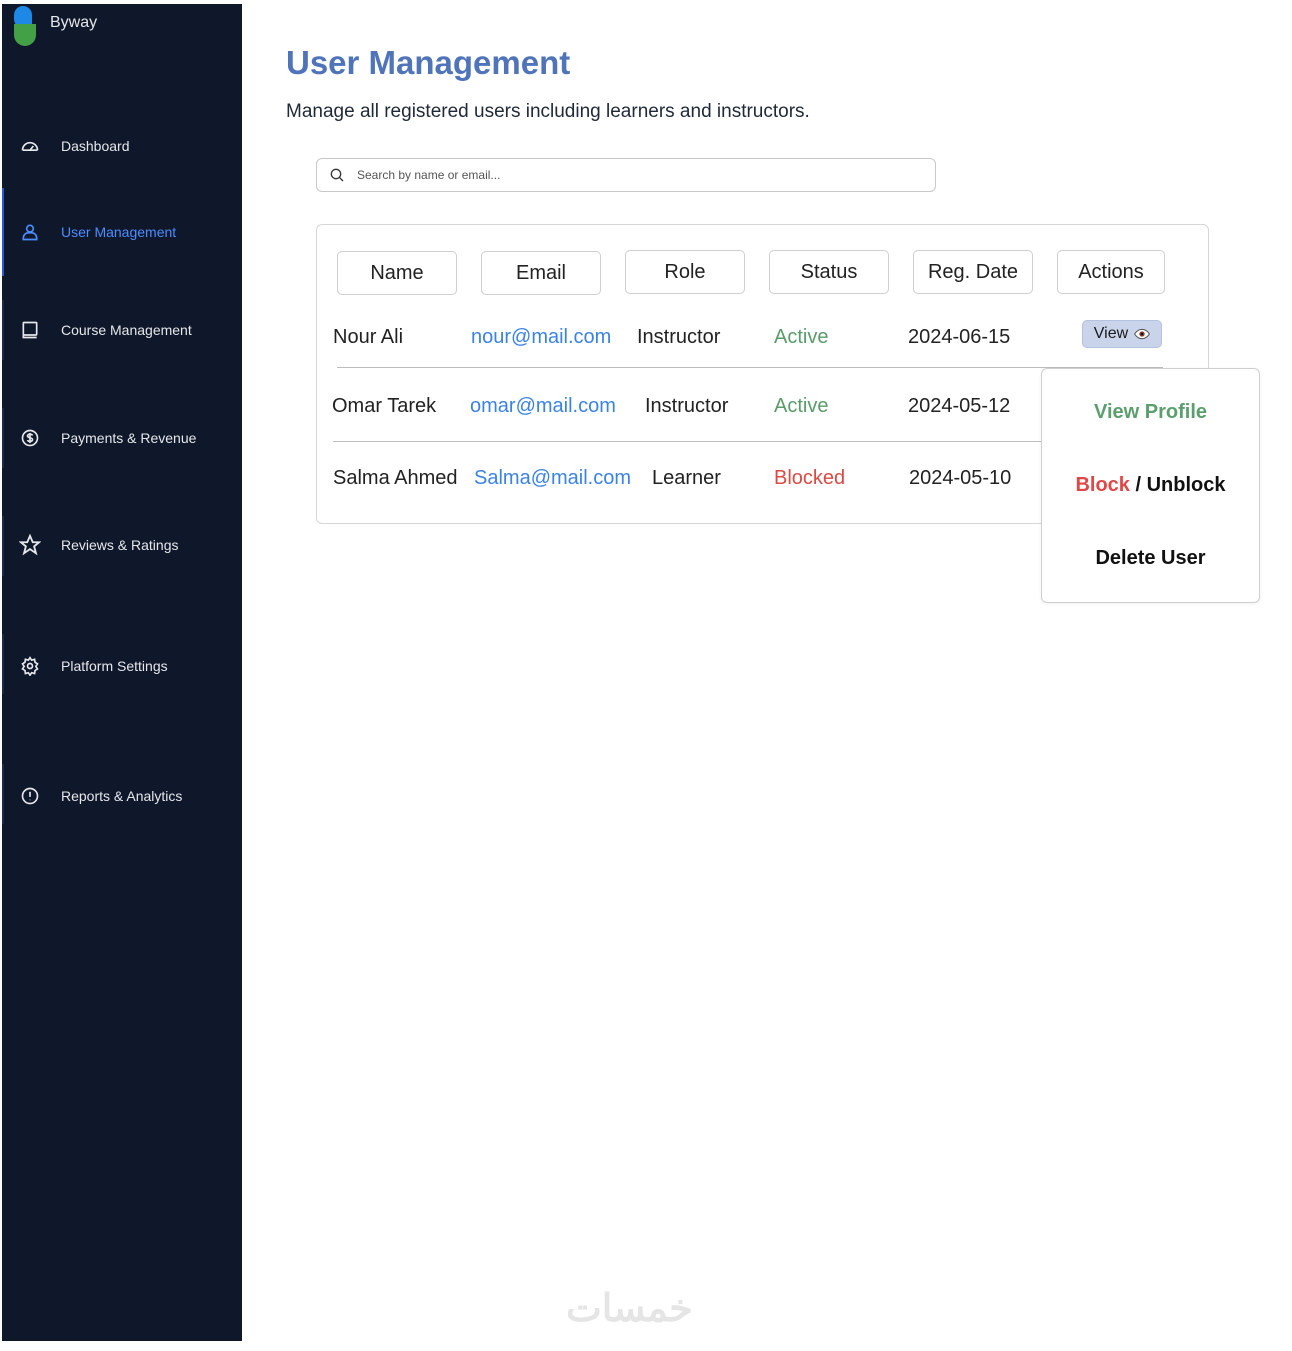  What do you see at coordinates (30, 146) in the screenshot?
I see `dashboard-gauge-icon` at bounding box center [30, 146].